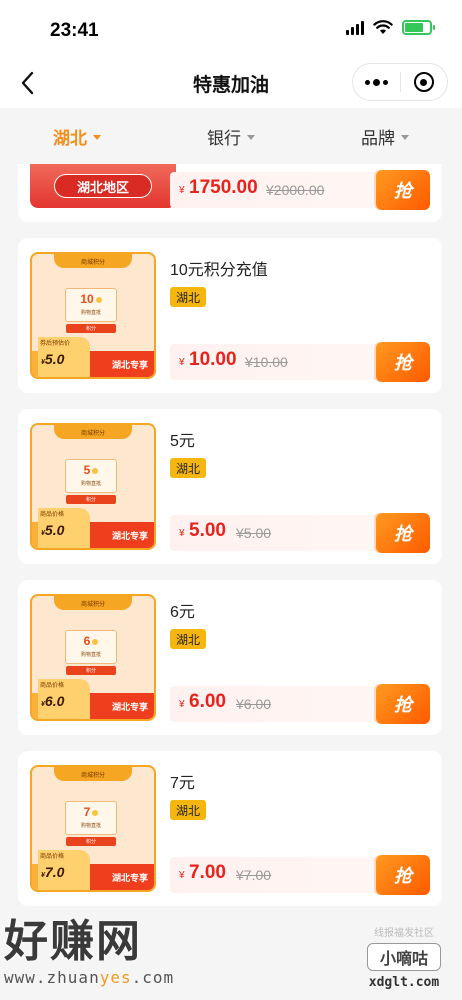 Image resolution: width=462 pixels, height=1000 pixels. I want to click on region-banner-badge: 湖北地区, so click(103, 186).